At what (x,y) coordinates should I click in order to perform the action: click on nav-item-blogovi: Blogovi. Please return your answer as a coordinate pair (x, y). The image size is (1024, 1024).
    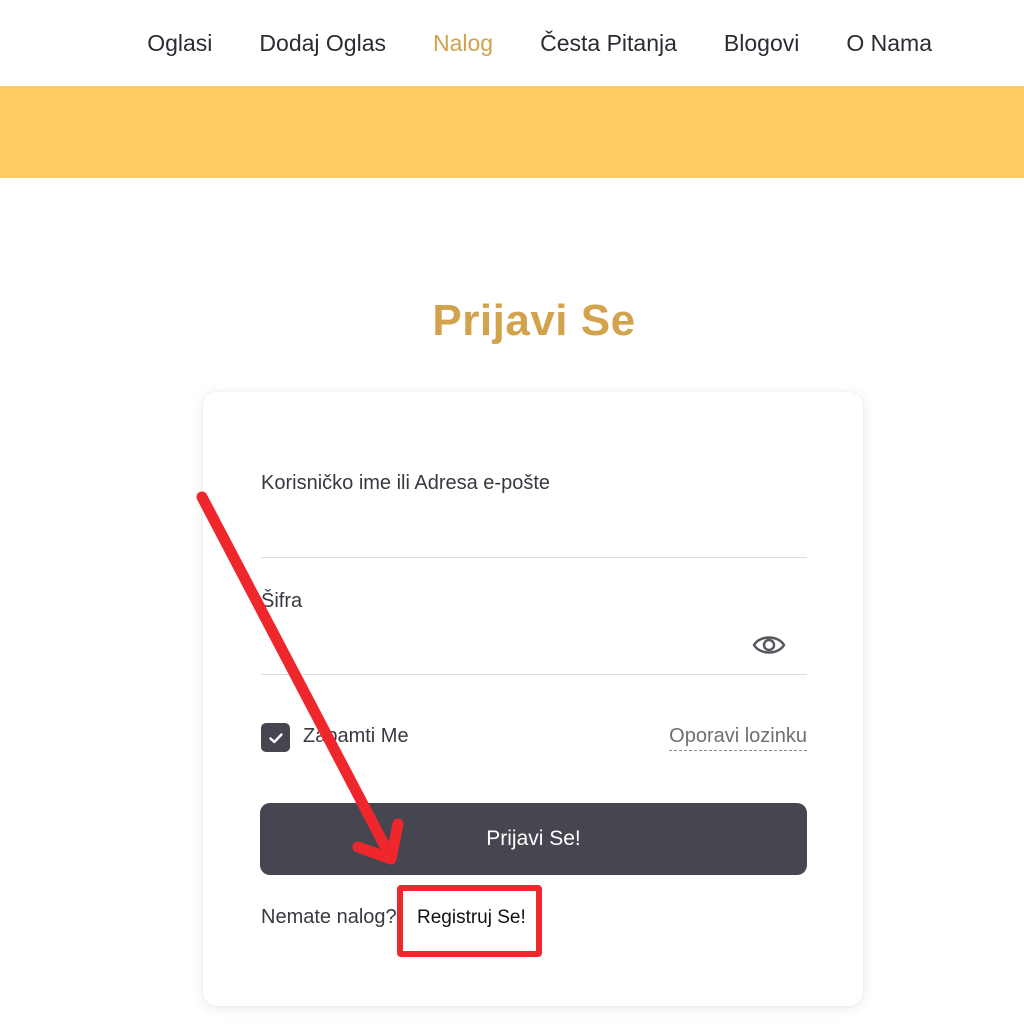
    Looking at the image, I should click on (761, 43).